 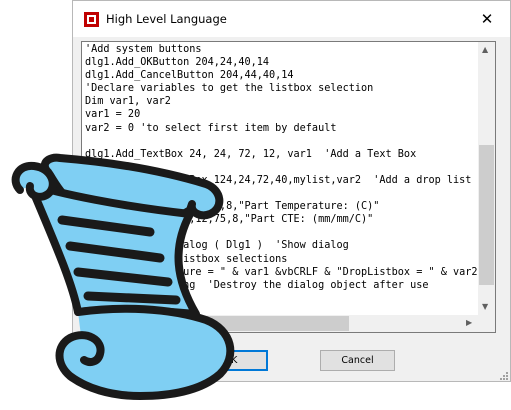 I want to click on code-line: var1 = 20, so click(x=113, y=115).